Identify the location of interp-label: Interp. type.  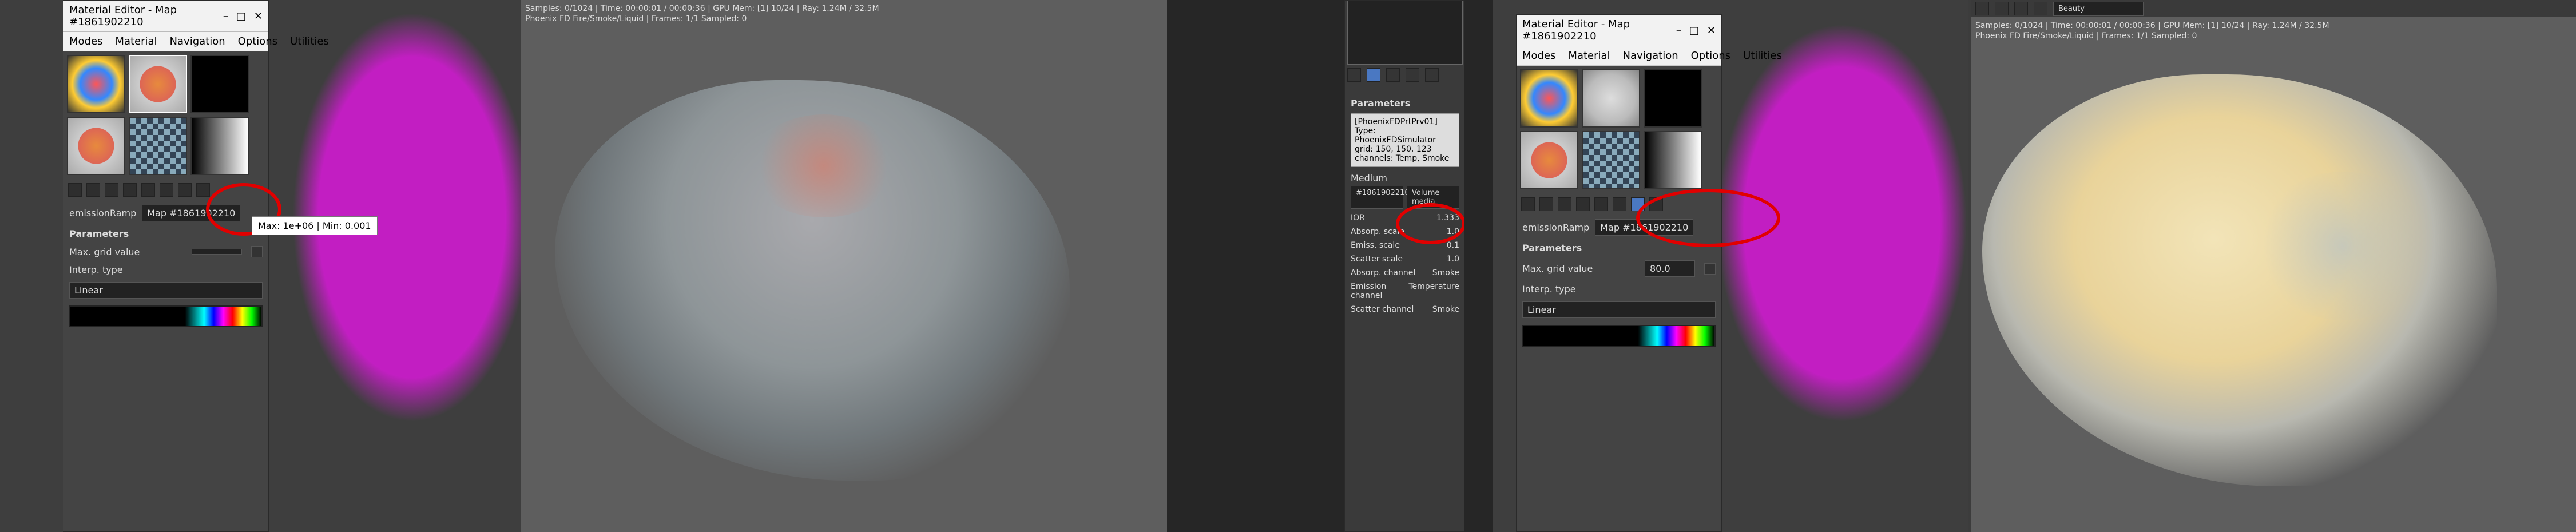
(1549, 289).